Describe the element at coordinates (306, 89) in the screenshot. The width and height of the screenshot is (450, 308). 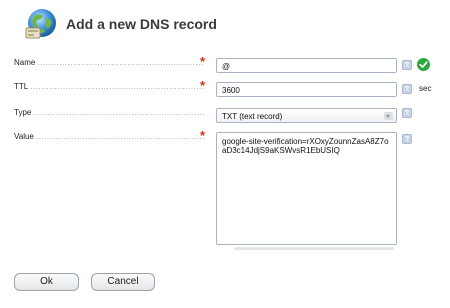
I see `ttl-input: 3600` at that location.